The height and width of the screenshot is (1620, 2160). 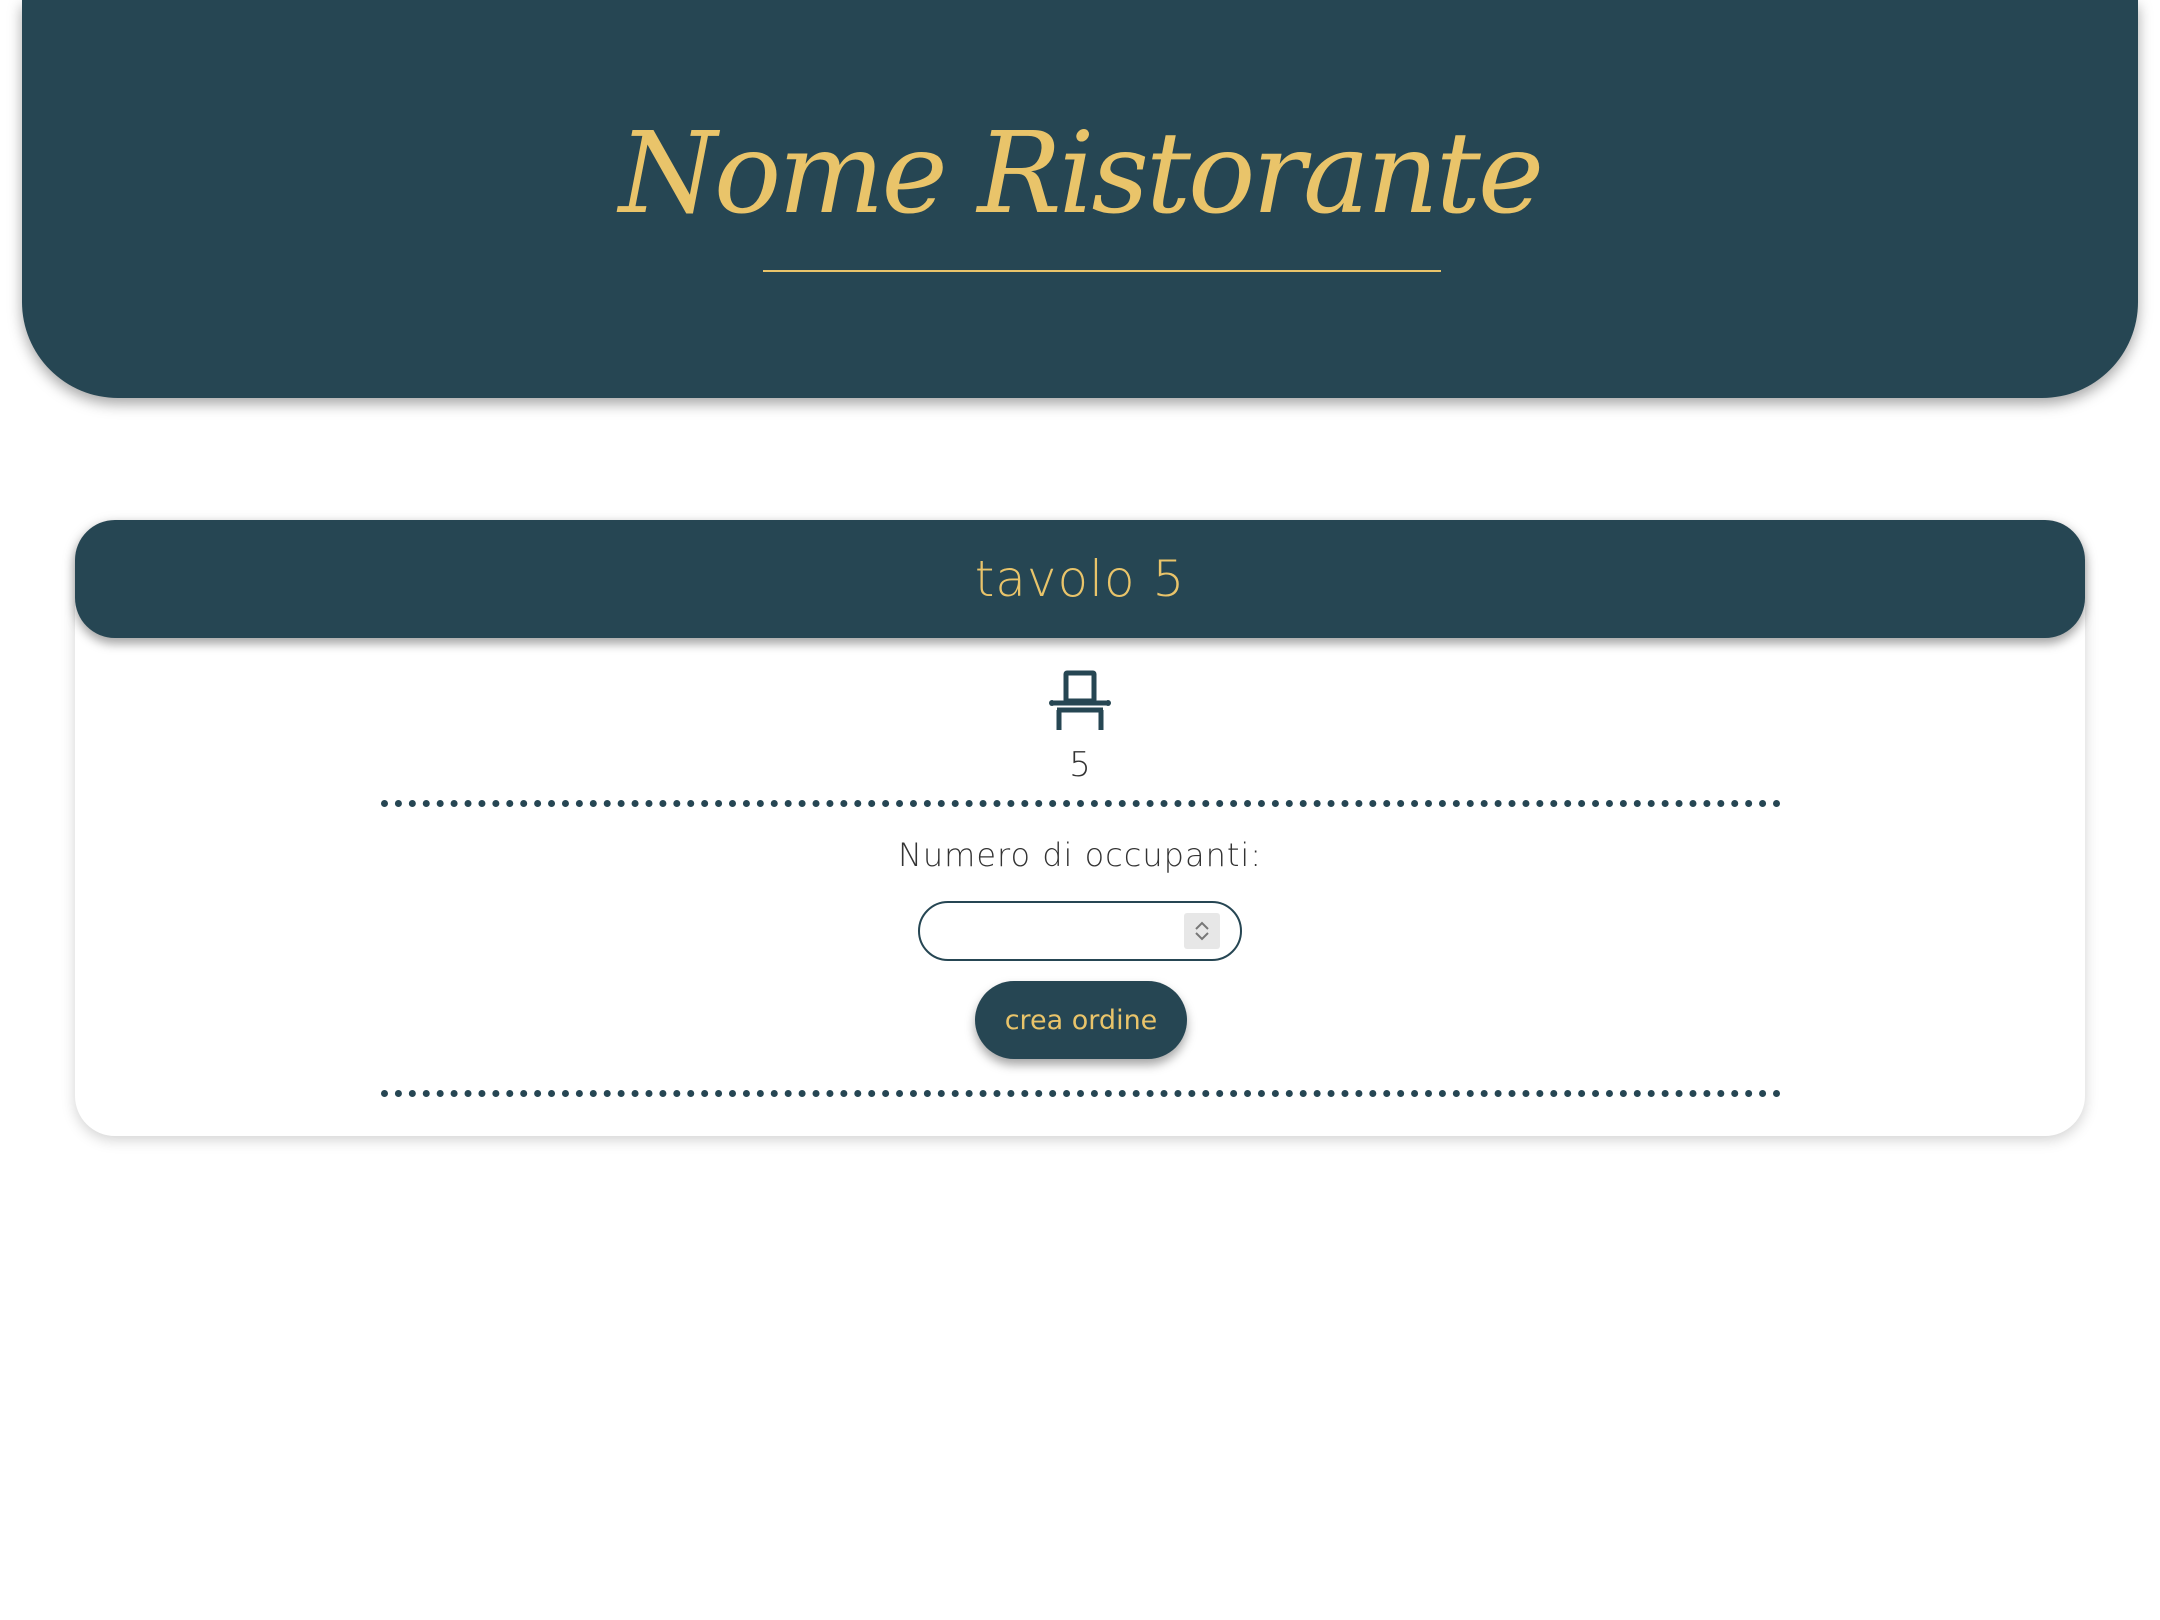 I want to click on divider-bottom, so click(x=1081, y=1093).